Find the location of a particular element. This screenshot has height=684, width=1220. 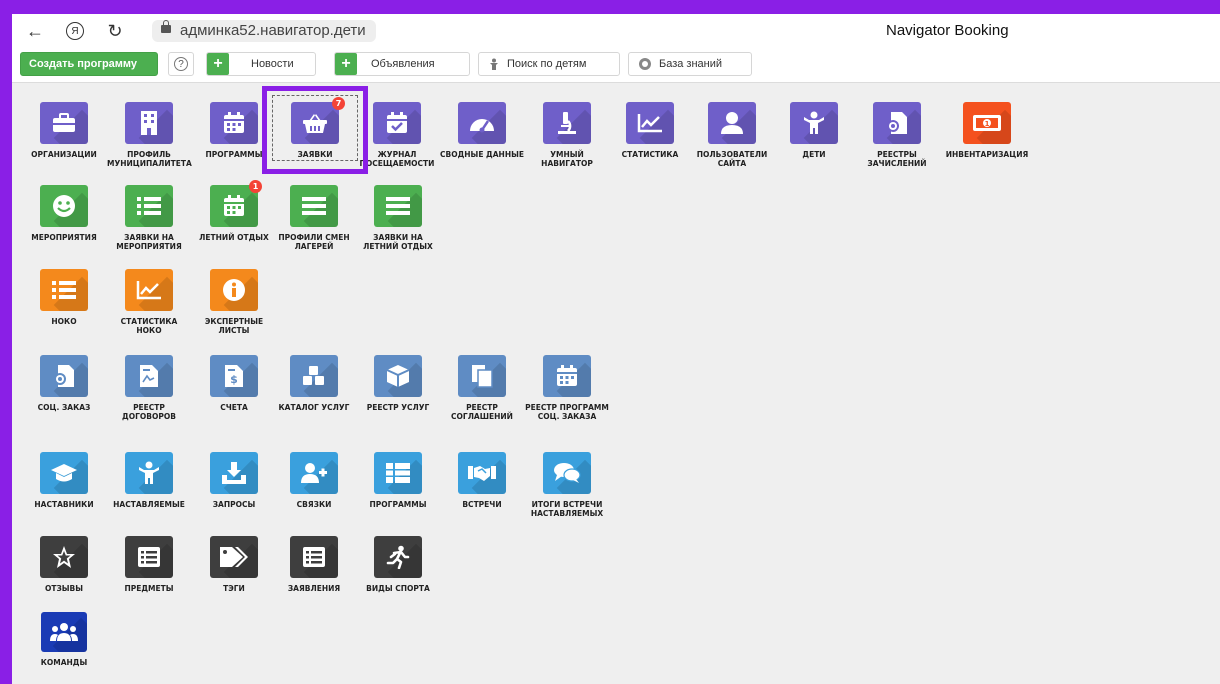

tile-site-users: ПОЛЬЗОВАТЕЛИ САЙТА is located at coordinates (732, 135).